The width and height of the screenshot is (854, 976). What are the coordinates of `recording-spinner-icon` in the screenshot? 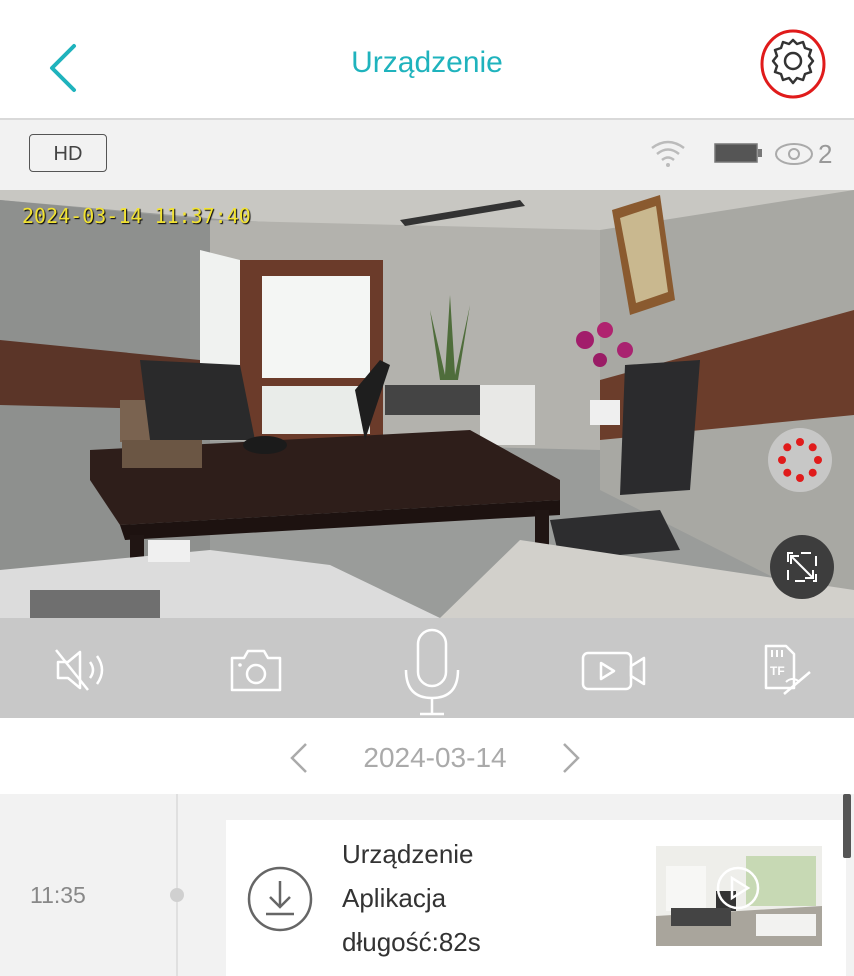 It's located at (800, 460).